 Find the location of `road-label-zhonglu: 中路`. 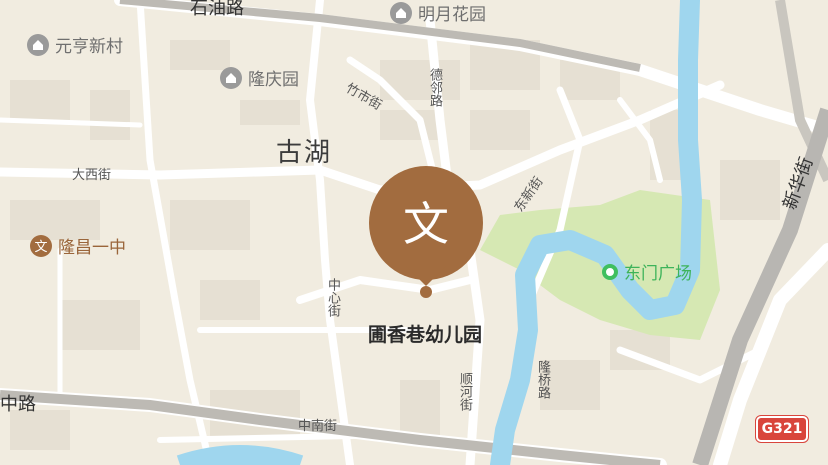

road-label-zhonglu: 中路 is located at coordinates (18, 404).